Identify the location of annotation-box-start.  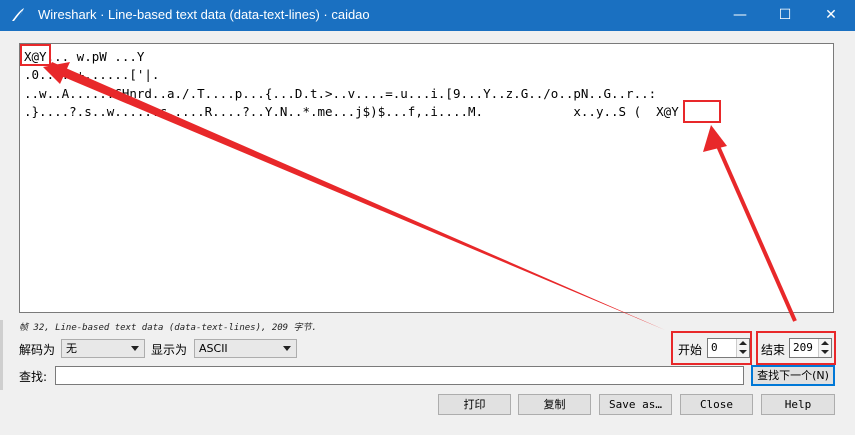
(711, 348).